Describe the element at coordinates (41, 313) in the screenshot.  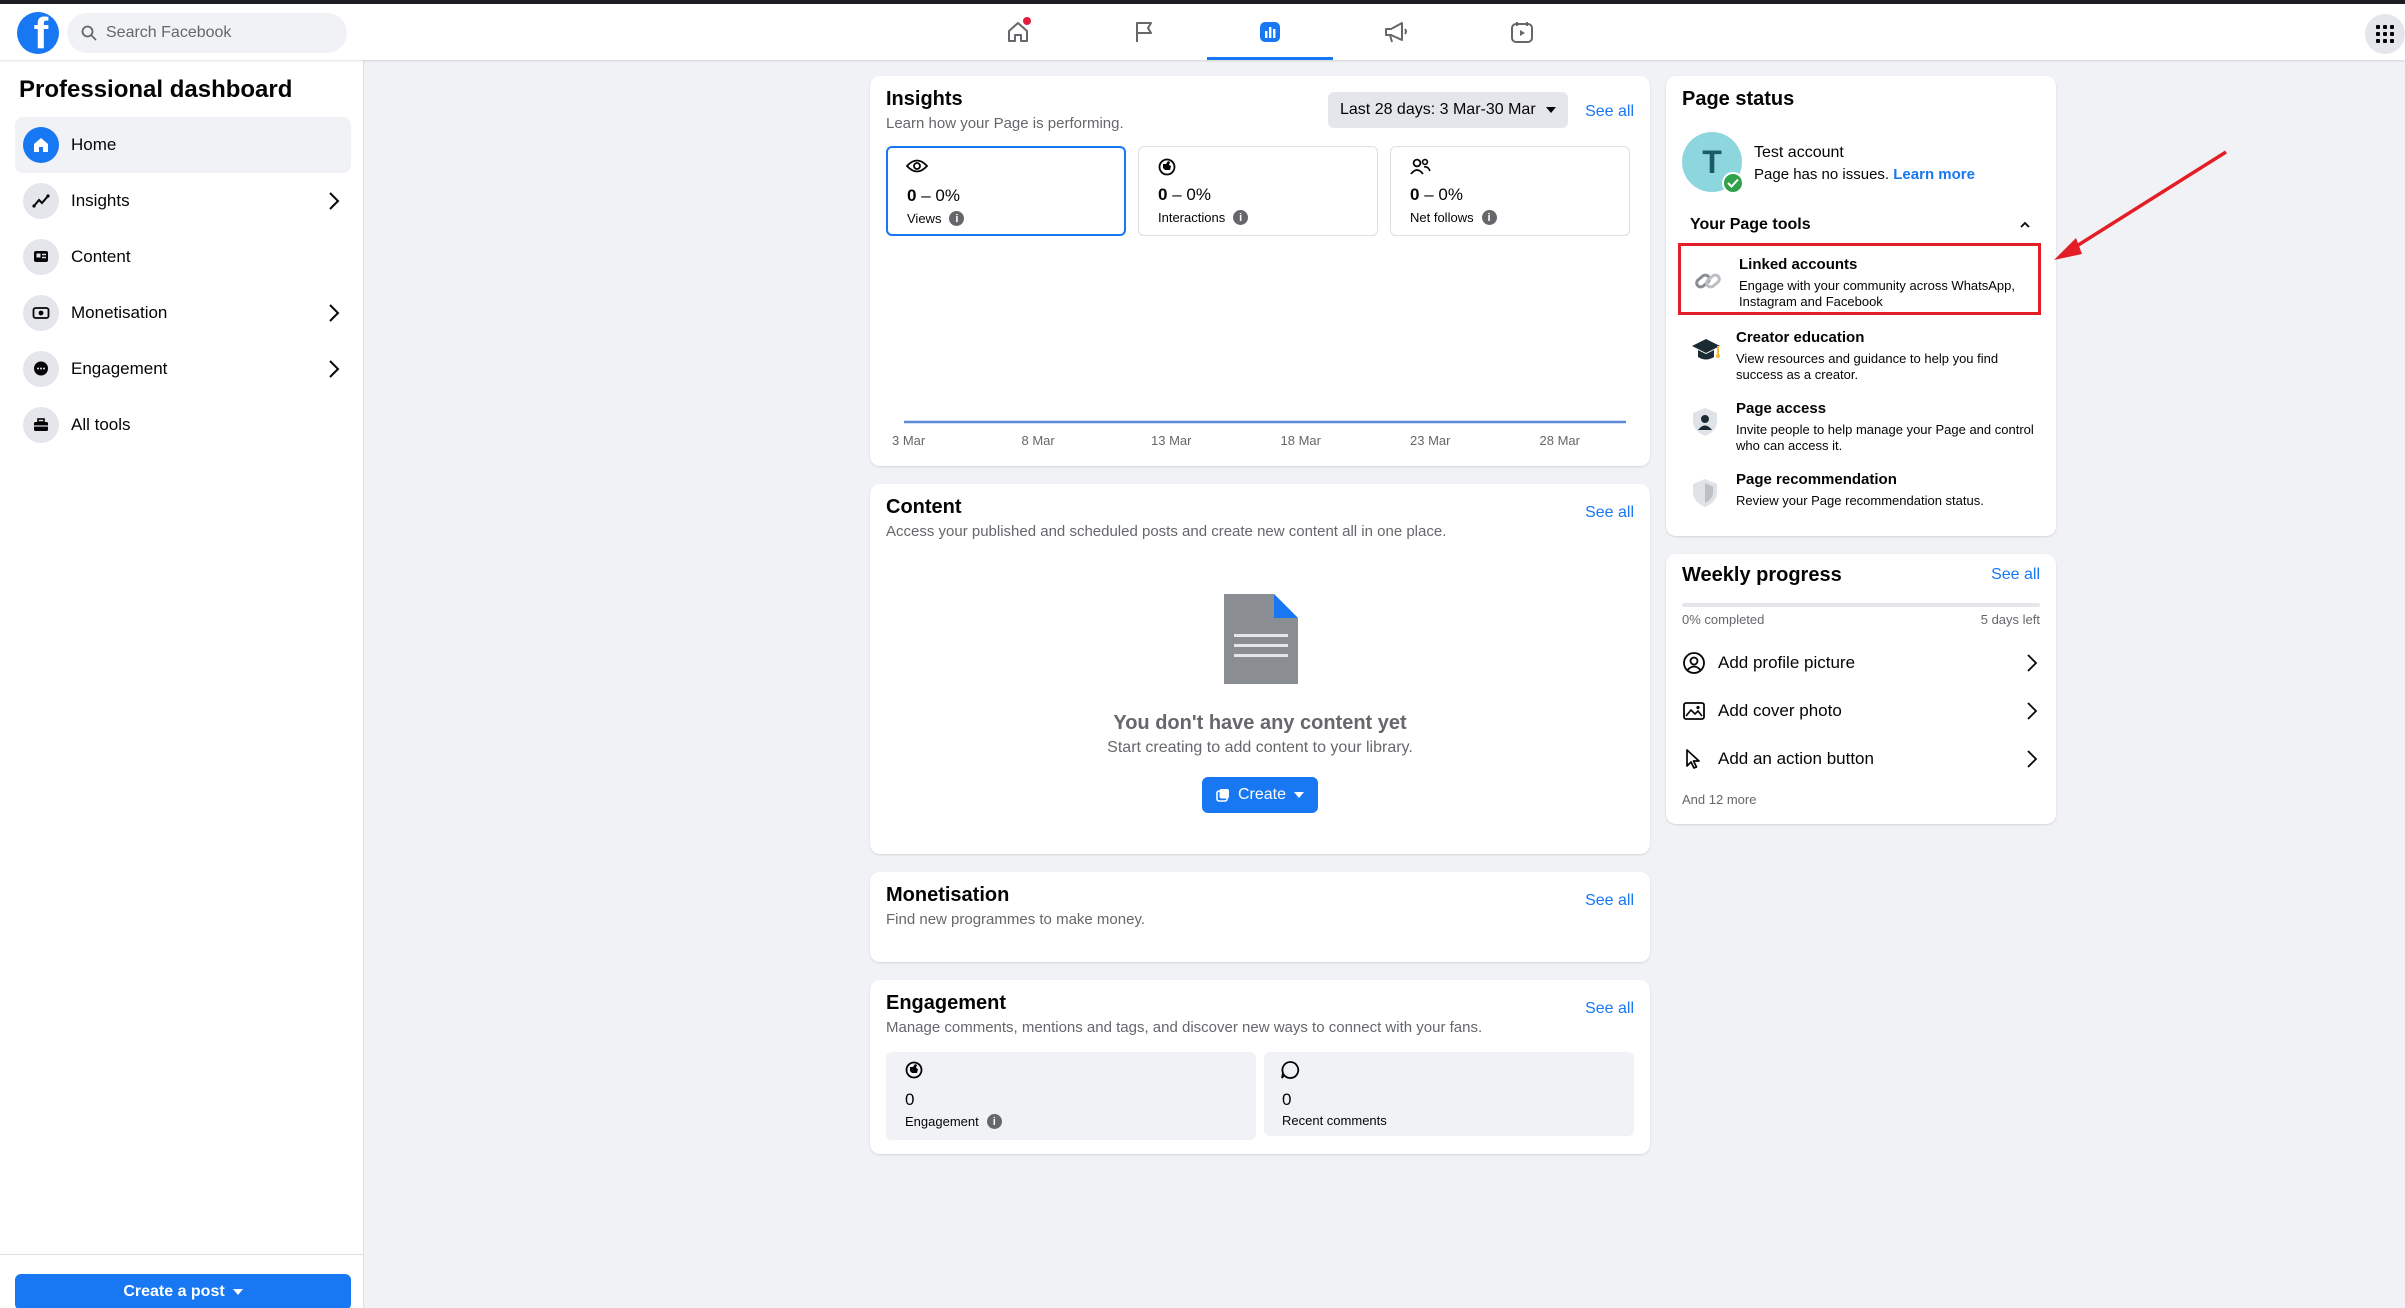
I see `money-icon` at that location.